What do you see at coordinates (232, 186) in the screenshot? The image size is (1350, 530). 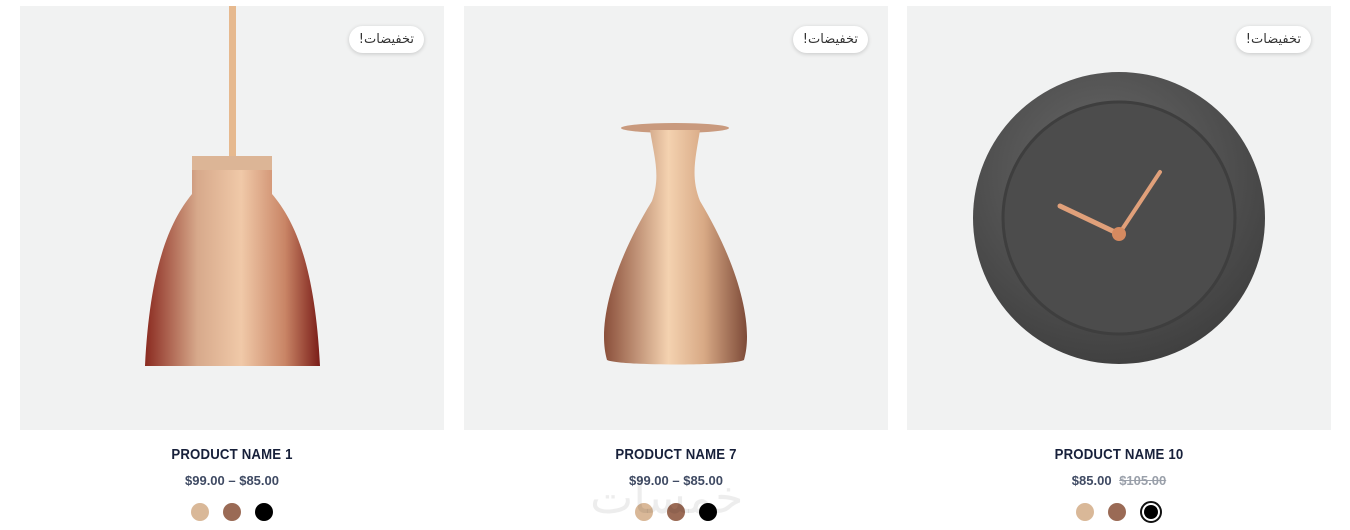 I see `pendant-lamp-icon` at bounding box center [232, 186].